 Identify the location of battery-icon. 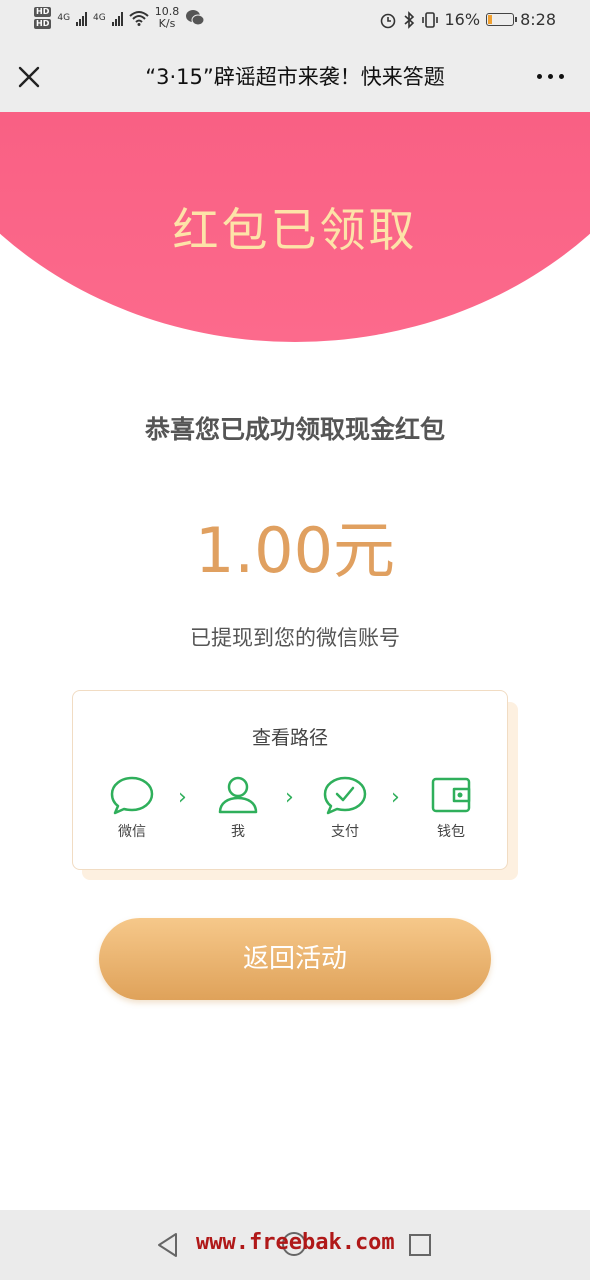
(502, 19).